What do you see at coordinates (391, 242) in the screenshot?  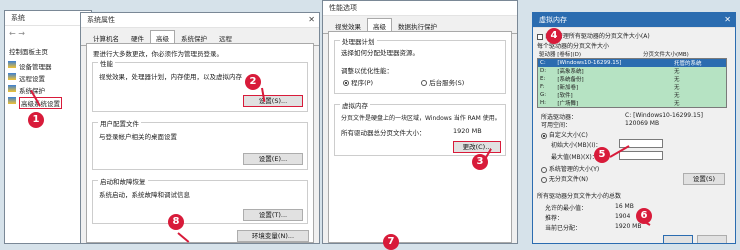 I see `step-marker-7: 7` at bounding box center [391, 242].